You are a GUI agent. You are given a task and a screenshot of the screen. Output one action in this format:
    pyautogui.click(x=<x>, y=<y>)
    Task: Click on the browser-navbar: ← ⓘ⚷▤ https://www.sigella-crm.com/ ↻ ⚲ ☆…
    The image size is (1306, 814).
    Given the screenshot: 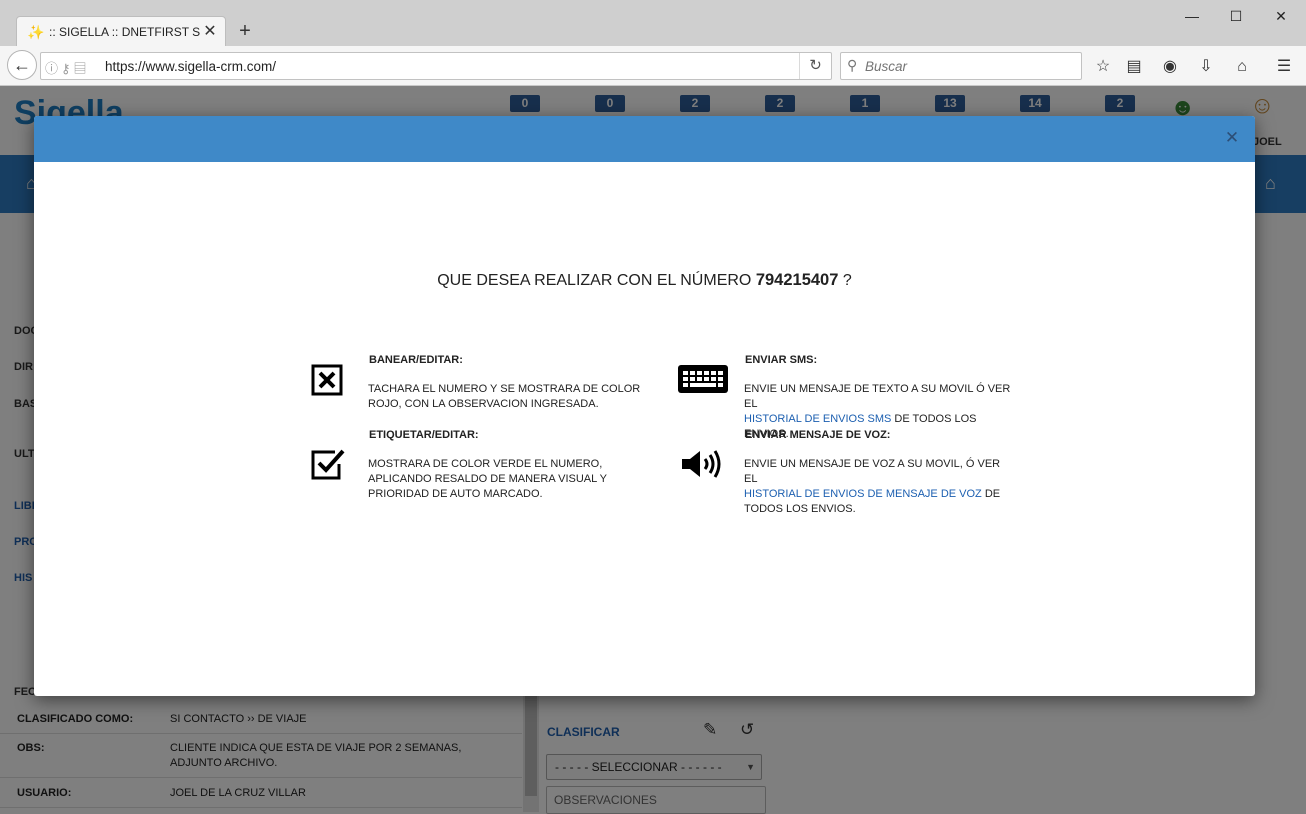 What is the action you would take?
    pyautogui.click(x=653, y=66)
    